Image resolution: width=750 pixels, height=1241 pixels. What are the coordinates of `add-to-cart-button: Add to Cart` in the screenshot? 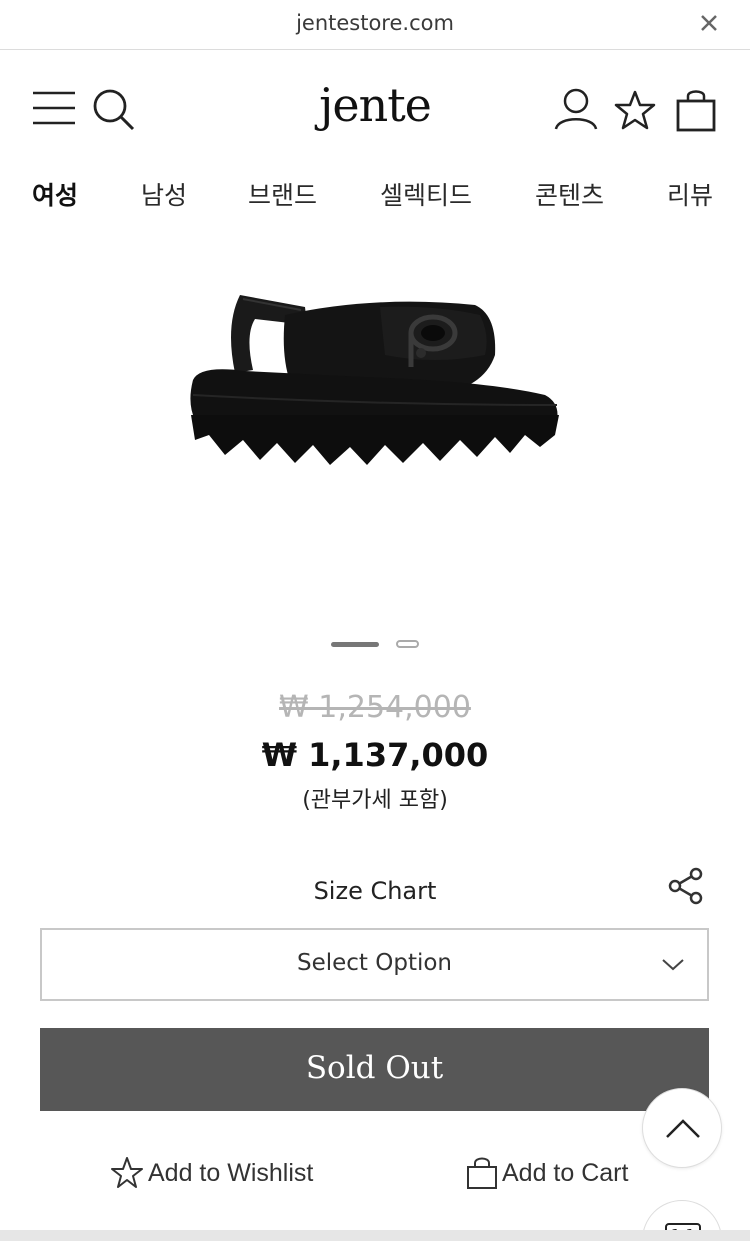 It's located at (547, 1173).